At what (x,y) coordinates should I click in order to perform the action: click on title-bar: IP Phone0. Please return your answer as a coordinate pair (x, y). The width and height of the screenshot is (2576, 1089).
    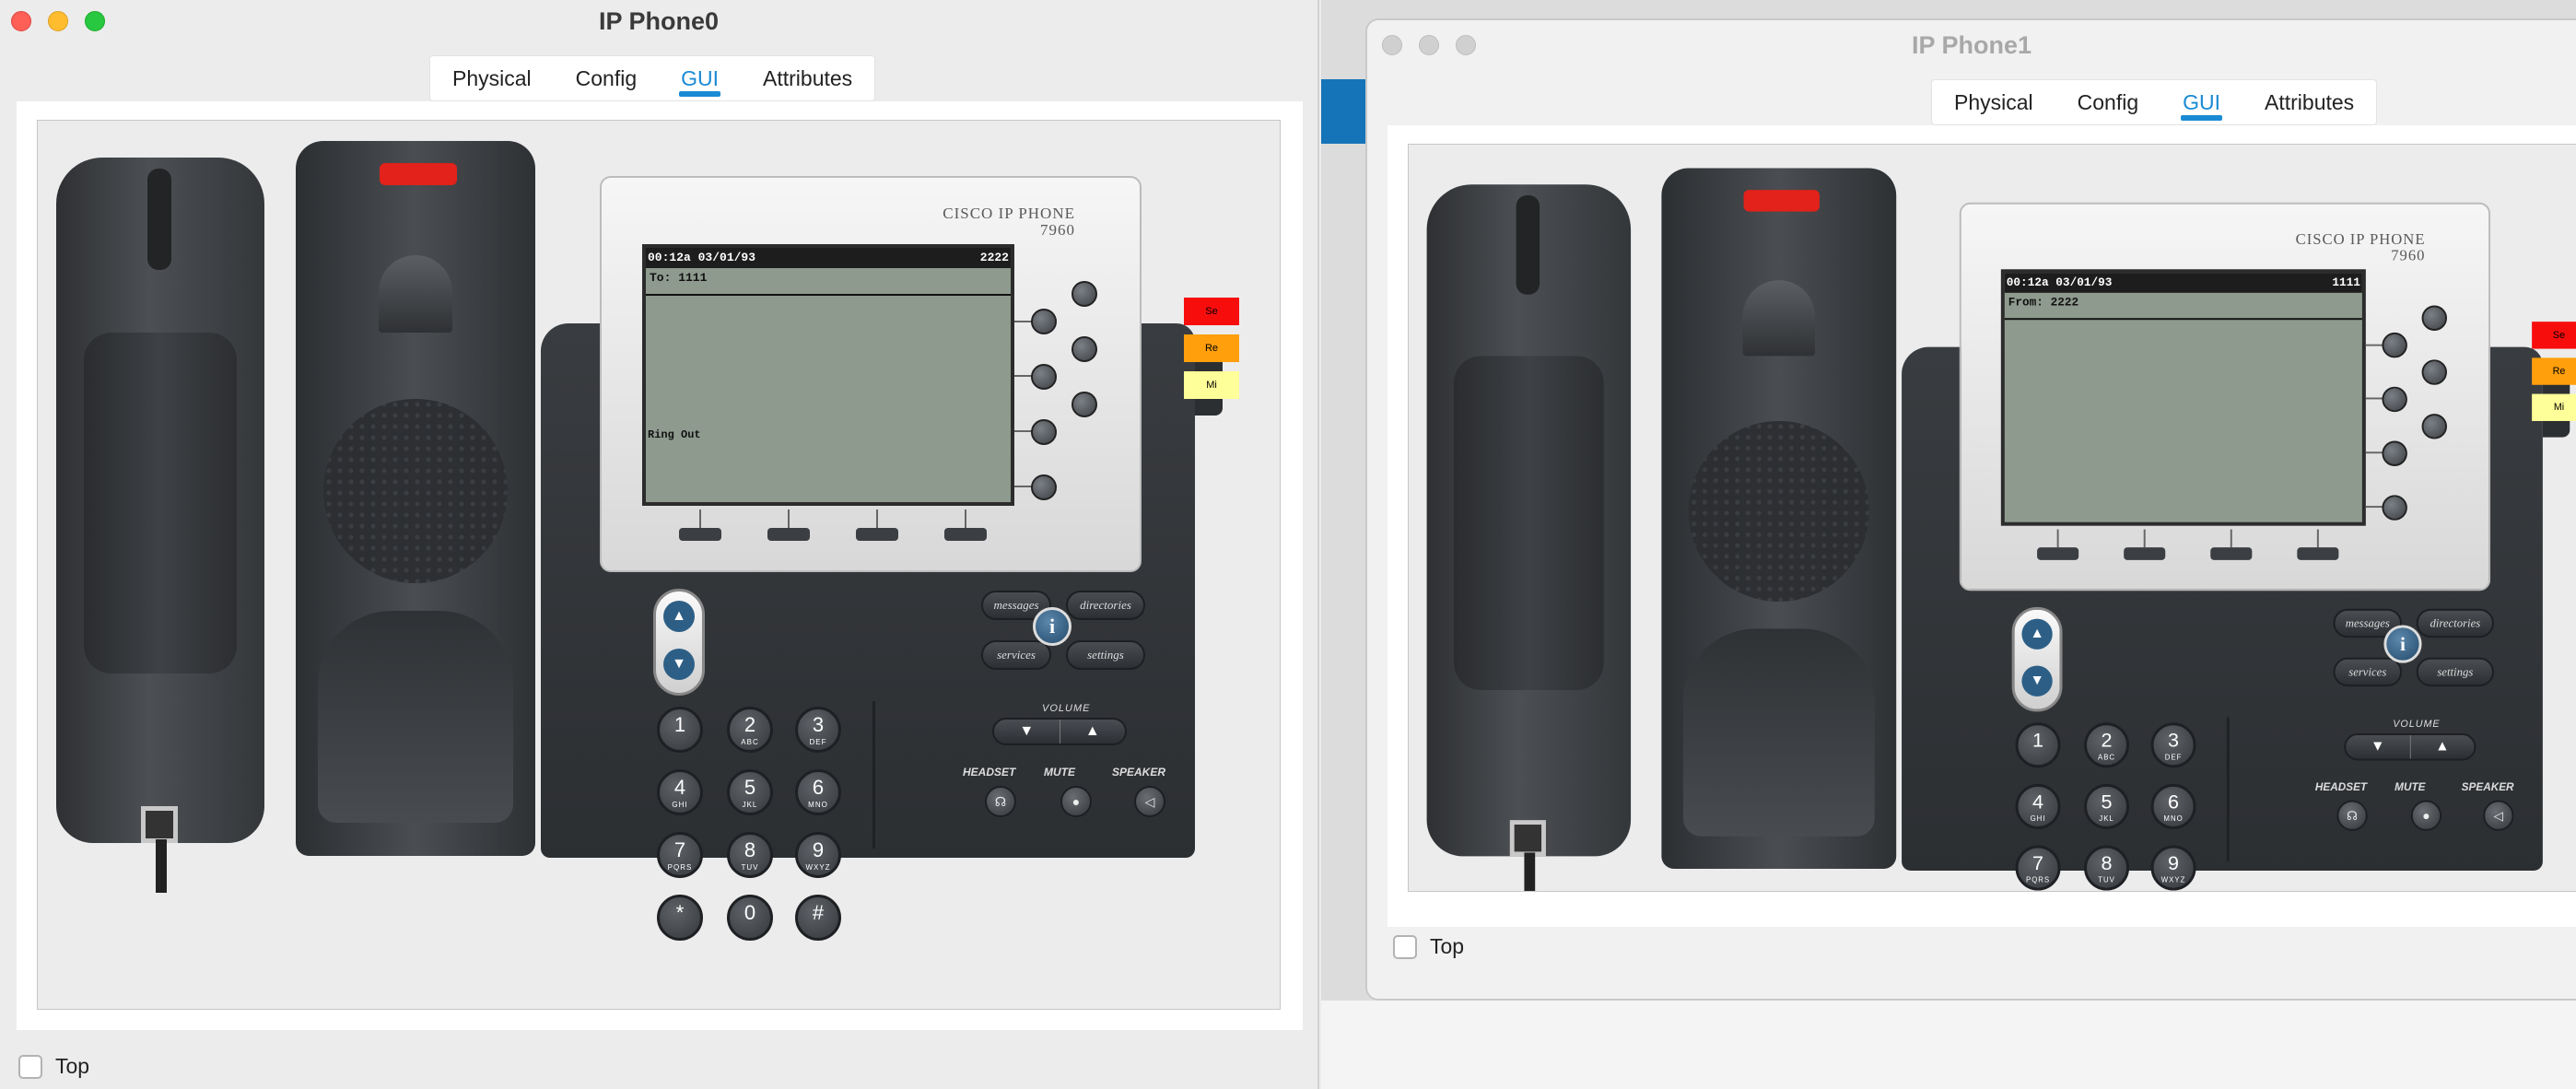
    Looking at the image, I should click on (658, 21).